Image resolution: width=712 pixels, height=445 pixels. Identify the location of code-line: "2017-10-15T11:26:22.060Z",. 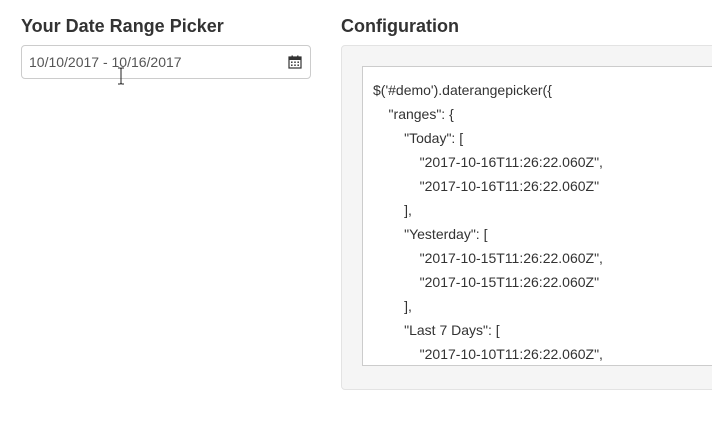
(488, 258).